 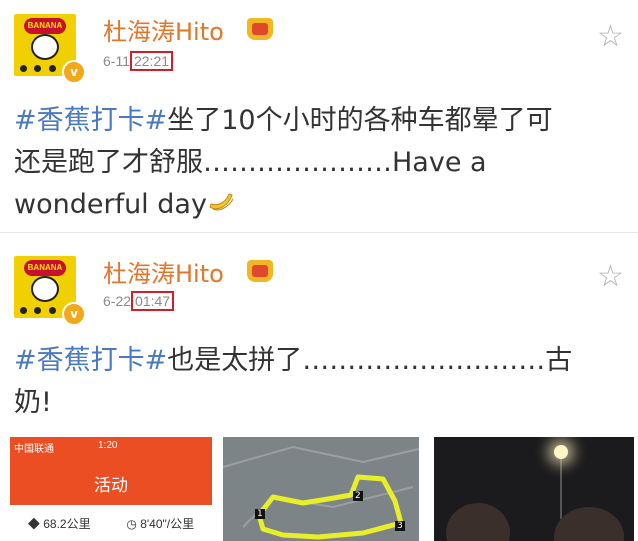 What do you see at coordinates (33, 402) in the screenshot?
I see `post-text-line2: 奶!` at bounding box center [33, 402].